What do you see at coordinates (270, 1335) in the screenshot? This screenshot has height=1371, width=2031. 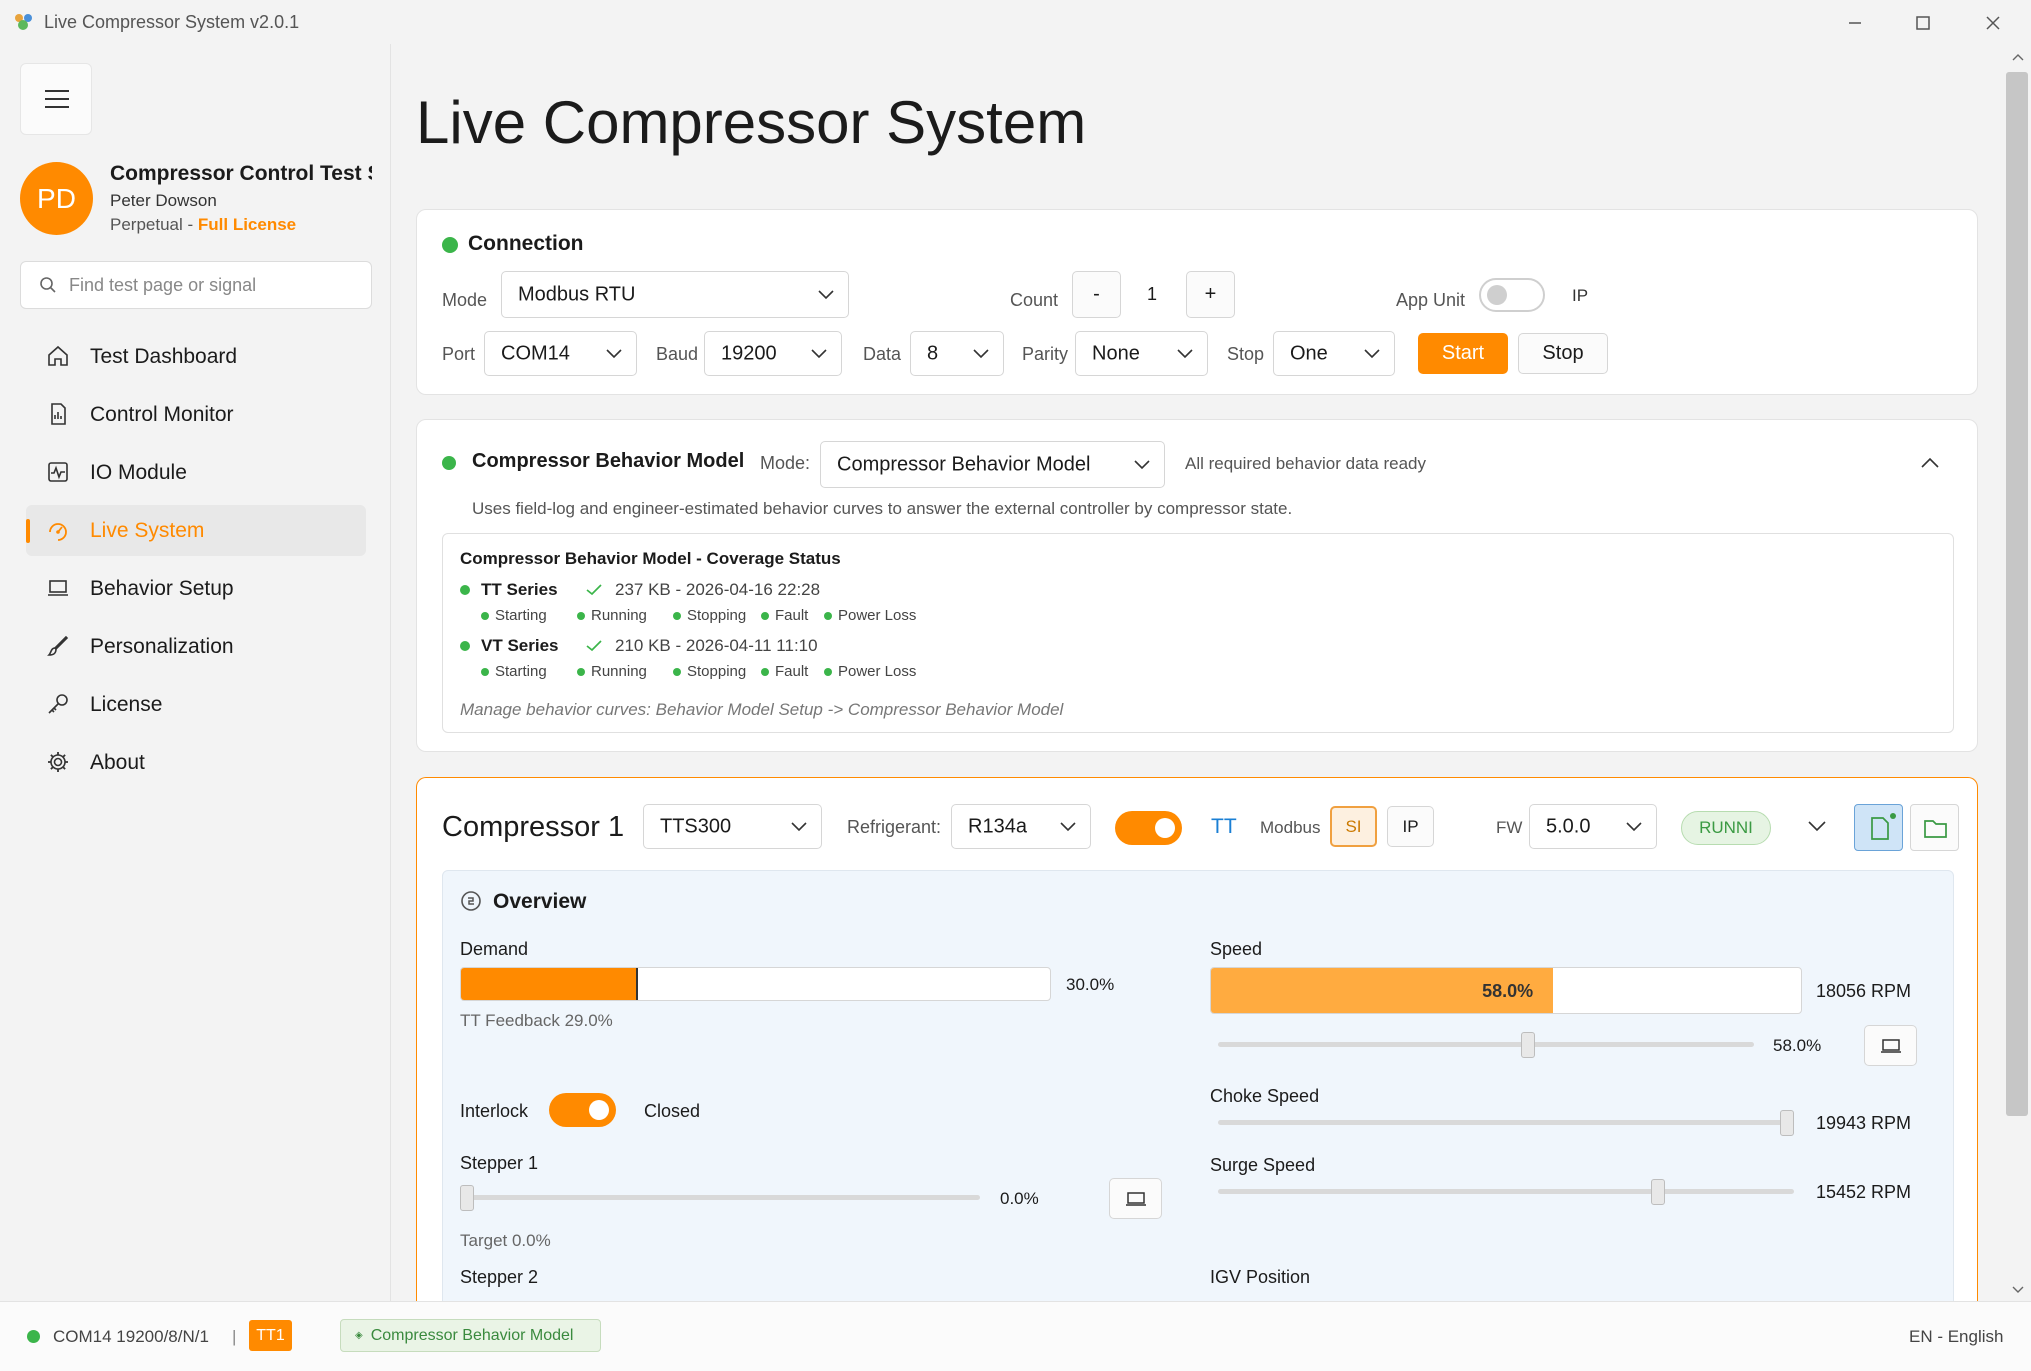 I see `unit-badge: TT1` at bounding box center [270, 1335].